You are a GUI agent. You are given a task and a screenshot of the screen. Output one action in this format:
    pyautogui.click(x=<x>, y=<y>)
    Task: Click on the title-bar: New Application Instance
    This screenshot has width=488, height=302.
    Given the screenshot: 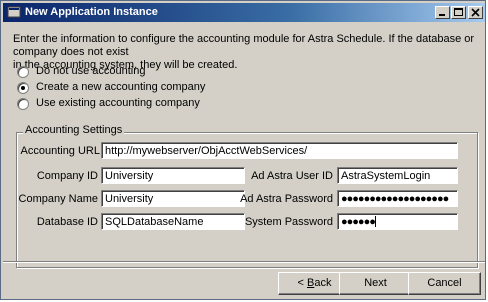 What is the action you would take?
    pyautogui.click(x=244, y=12)
    